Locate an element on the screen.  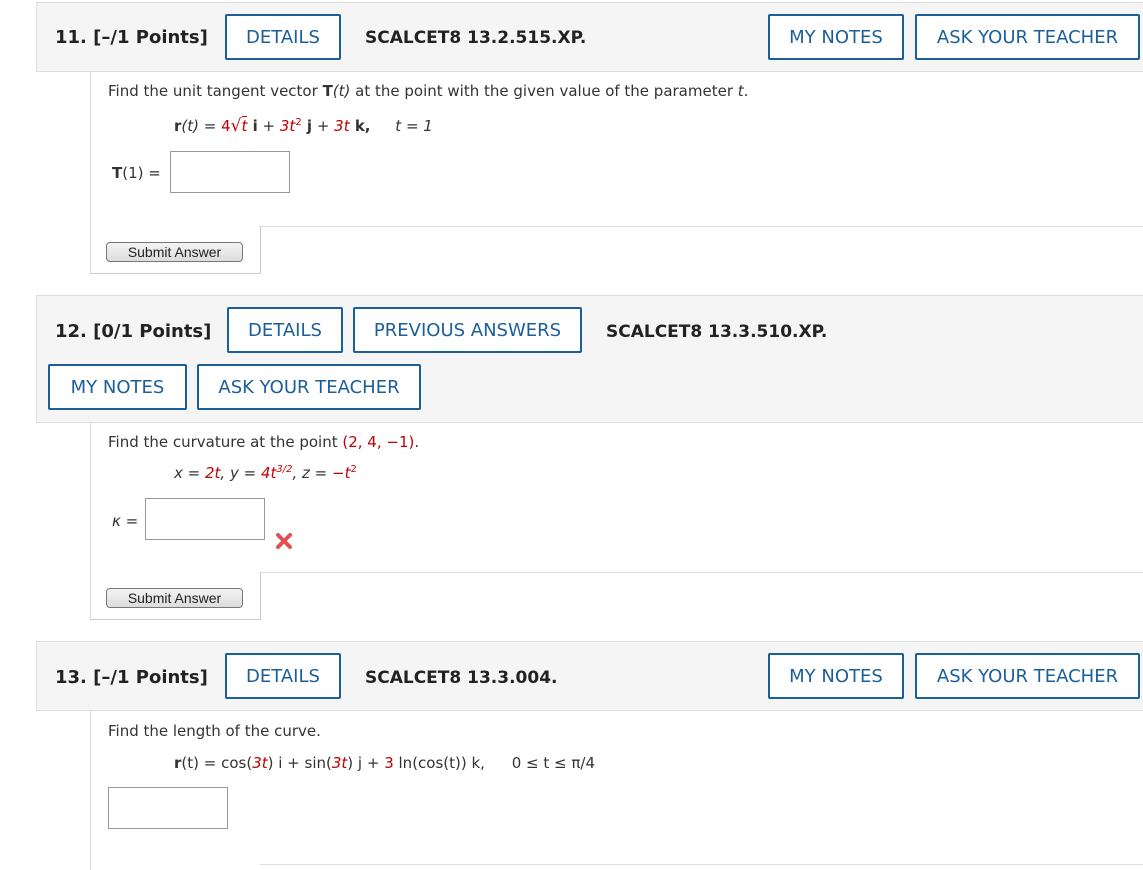
q11-details-button: DETAILS is located at coordinates (283, 37).